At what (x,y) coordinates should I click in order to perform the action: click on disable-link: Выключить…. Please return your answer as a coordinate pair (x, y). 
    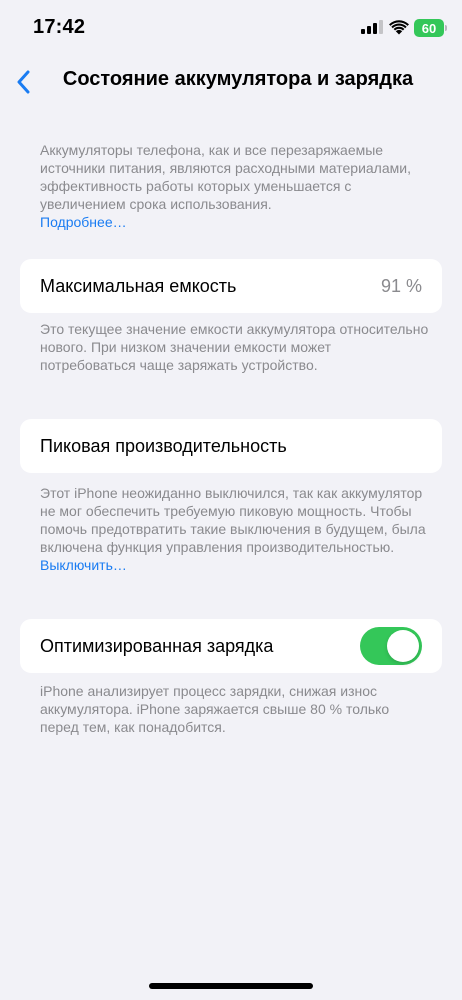
    Looking at the image, I should click on (83, 565).